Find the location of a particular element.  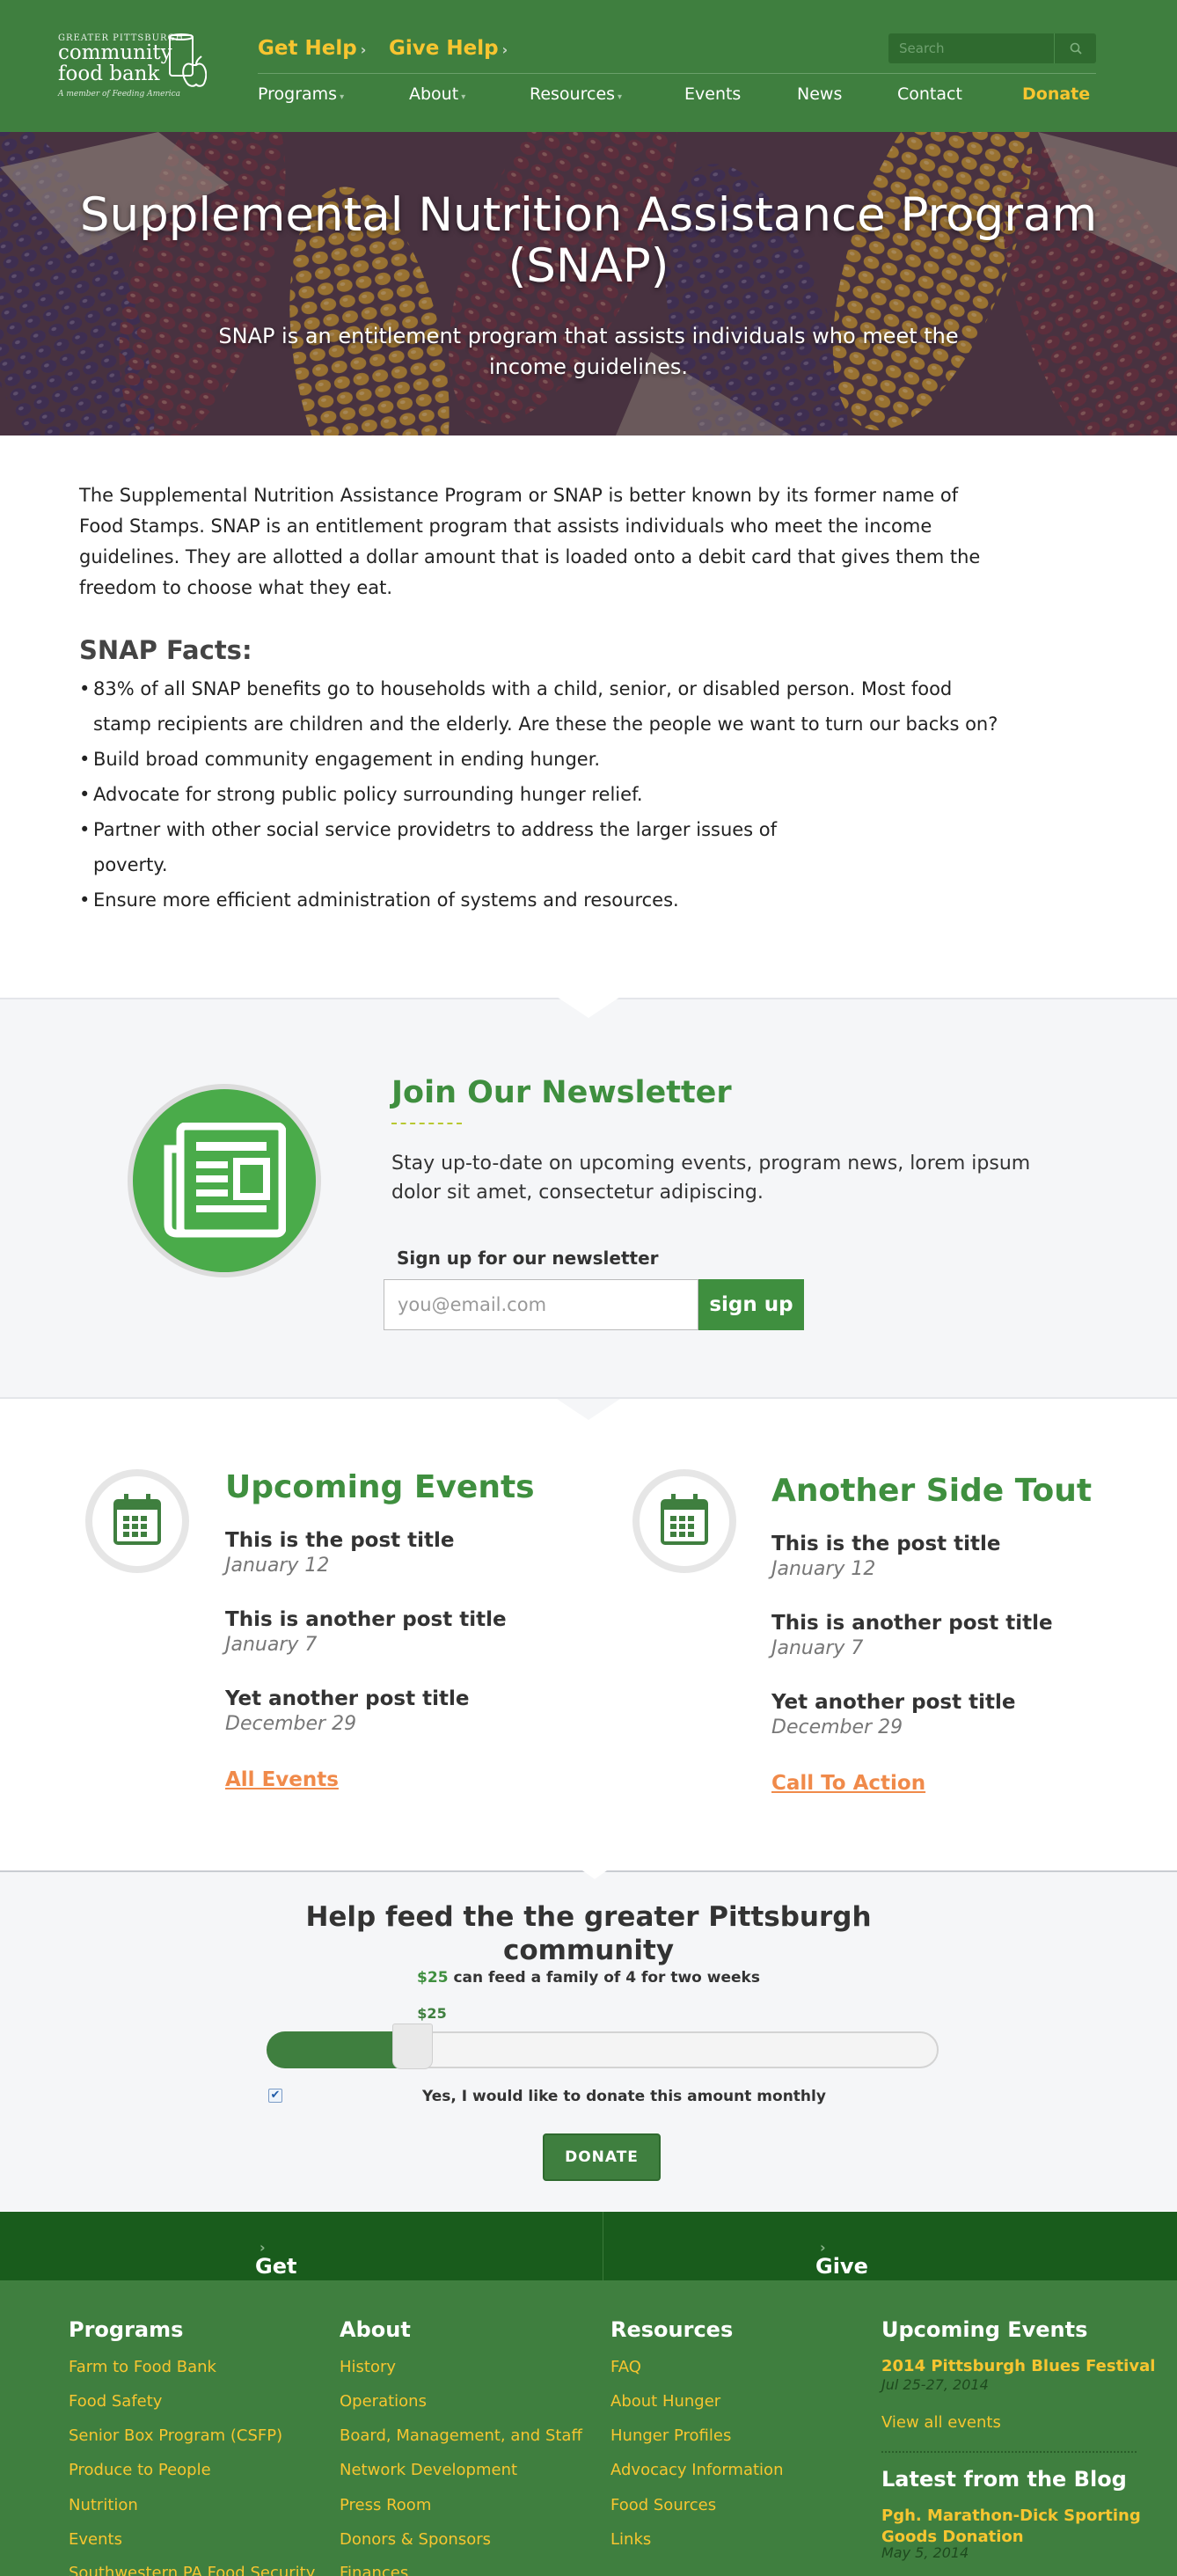

newsletter-icon-circle is located at coordinates (224, 1180).